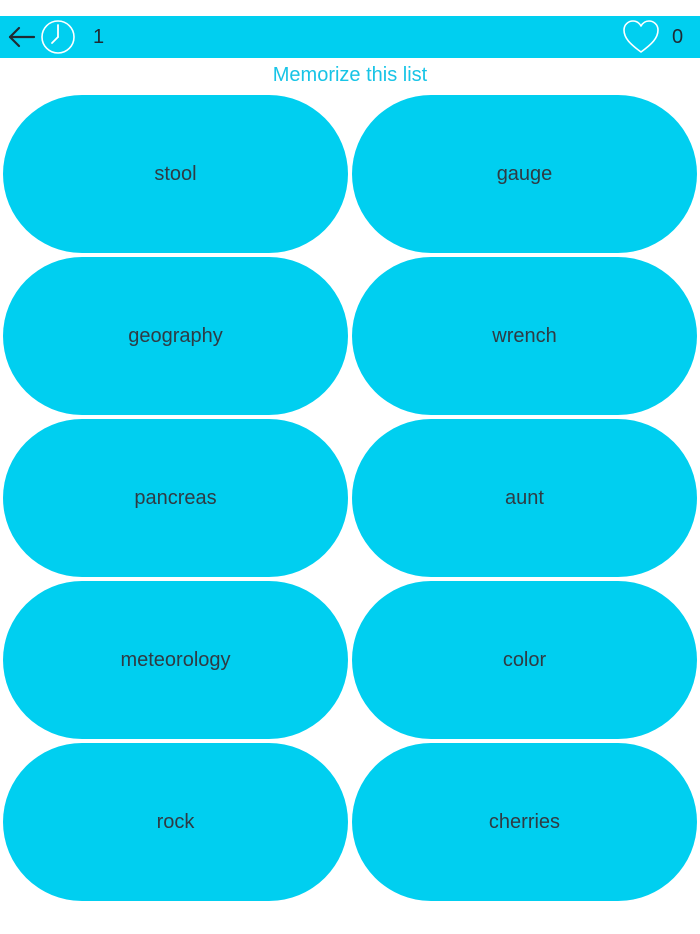 This screenshot has width=700, height=934. Describe the element at coordinates (99, 37) in the screenshot. I see `timer-value: 1` at that location.